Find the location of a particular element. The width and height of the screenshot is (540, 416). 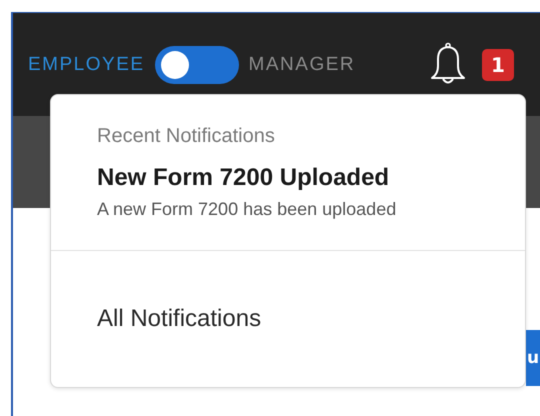

toggle-switch is located at coordinates (196, 65).